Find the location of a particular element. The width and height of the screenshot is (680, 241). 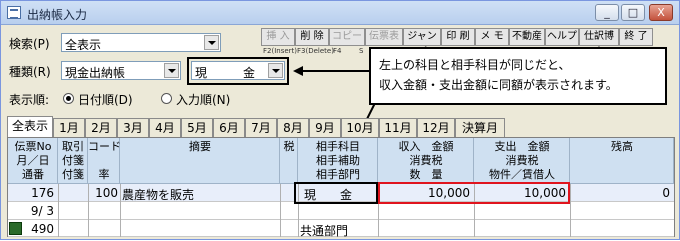

header-income: 収入 金額 is located at coordinates (426, 146).